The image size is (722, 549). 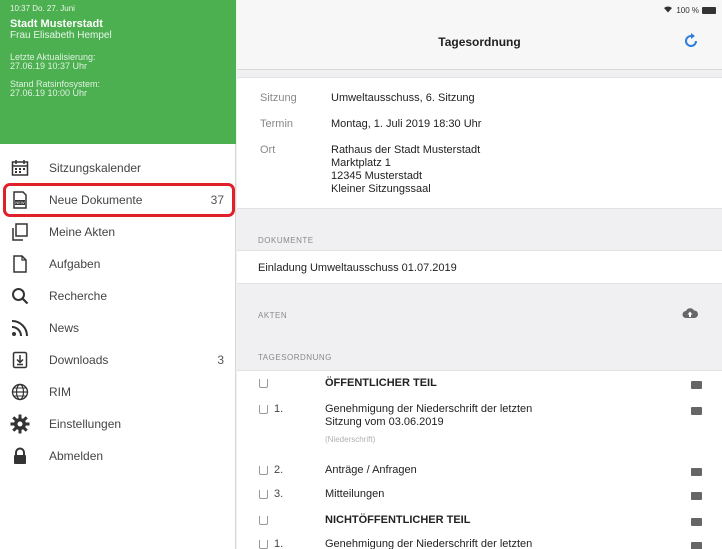 I want to click on sidebar-item-count: 3, so click(x=220, y=360).